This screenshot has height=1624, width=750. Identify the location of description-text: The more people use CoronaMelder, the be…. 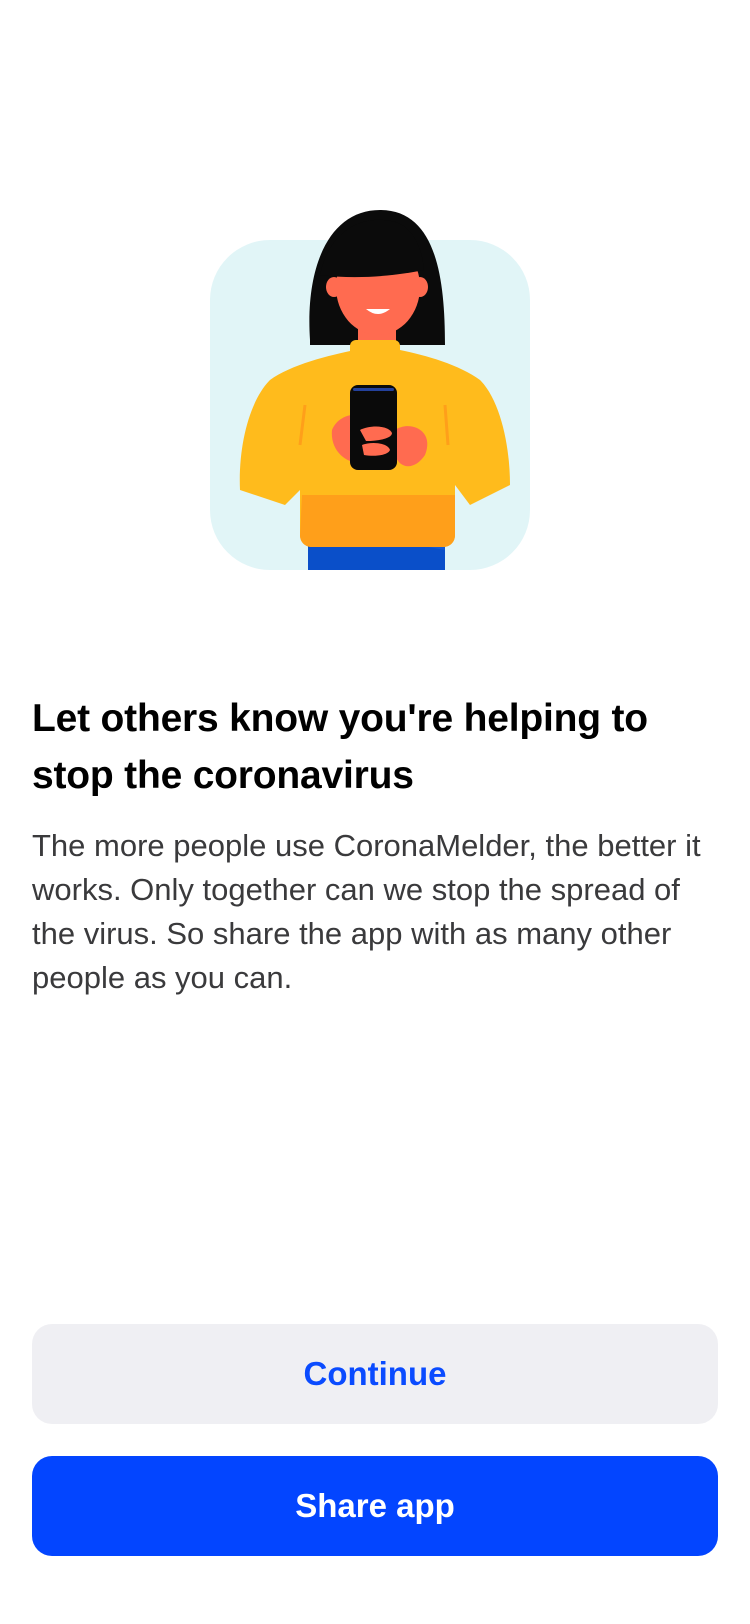
(366, 911).